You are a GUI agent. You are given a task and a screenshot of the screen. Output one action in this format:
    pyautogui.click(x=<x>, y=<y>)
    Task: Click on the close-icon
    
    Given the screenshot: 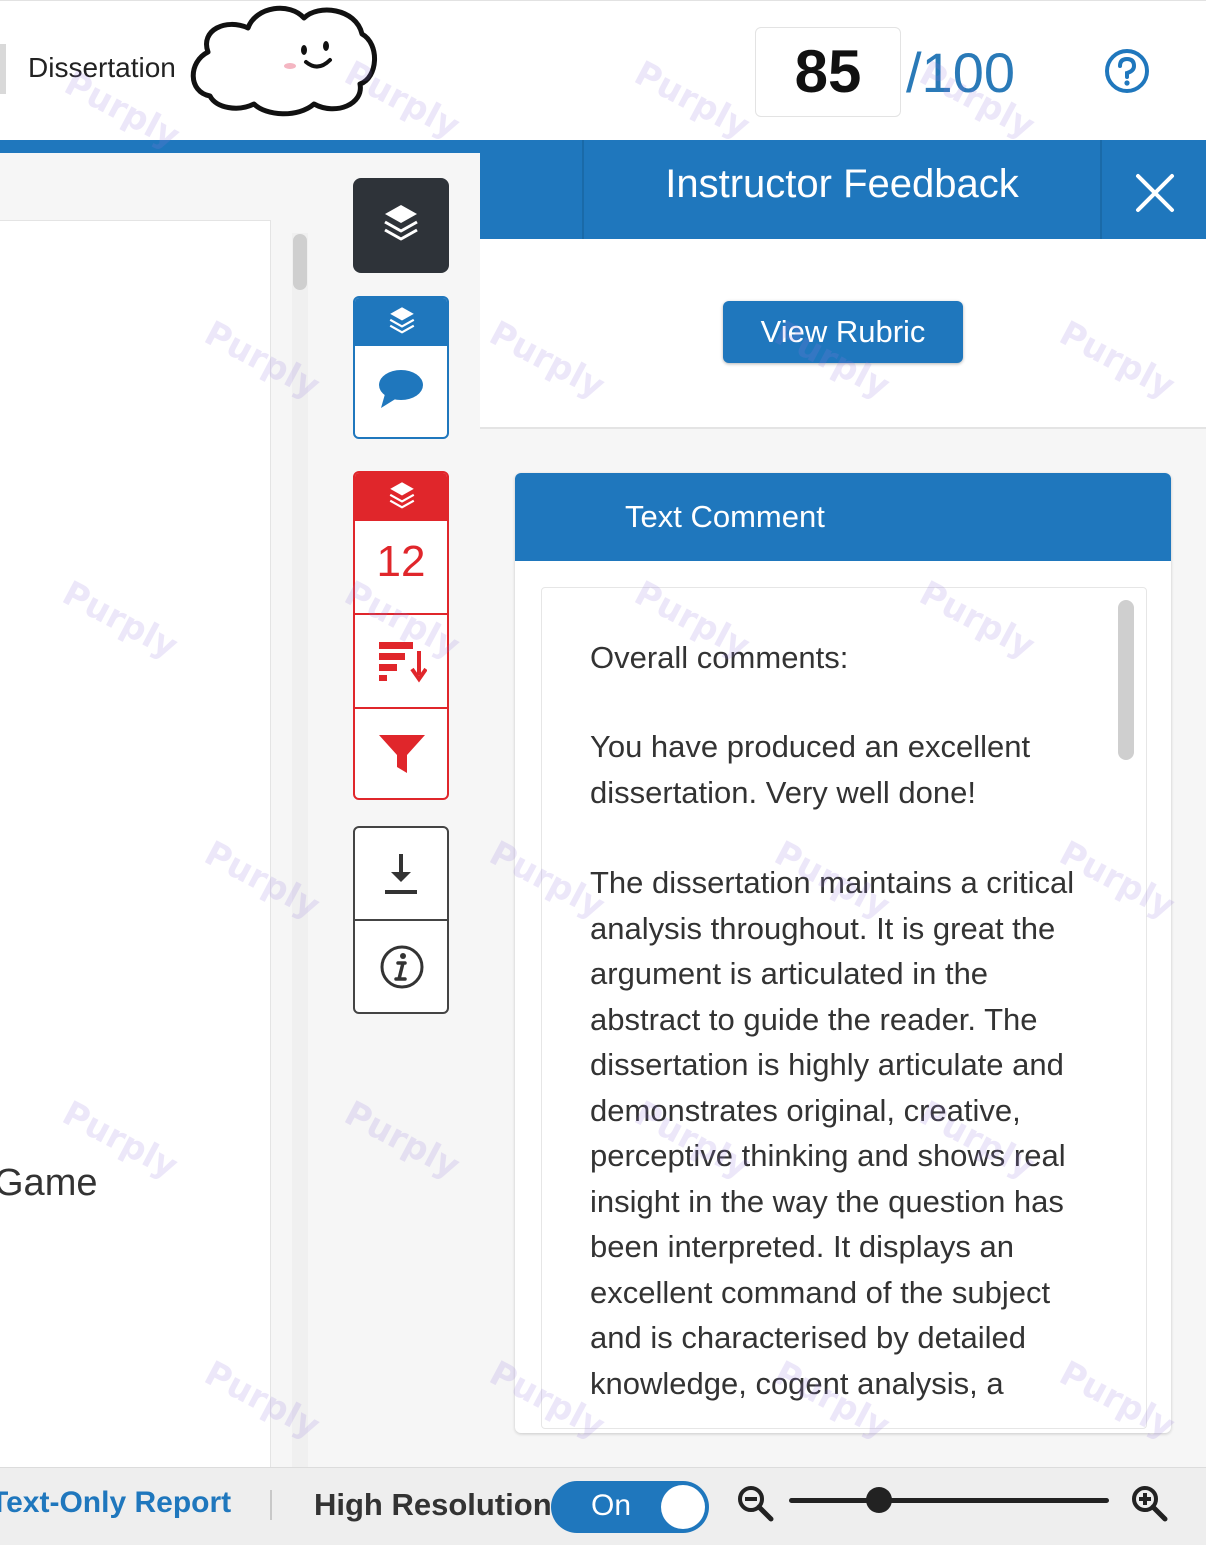 What is the action you would take?
    pyautogui.click(x=1155, y=193)
    